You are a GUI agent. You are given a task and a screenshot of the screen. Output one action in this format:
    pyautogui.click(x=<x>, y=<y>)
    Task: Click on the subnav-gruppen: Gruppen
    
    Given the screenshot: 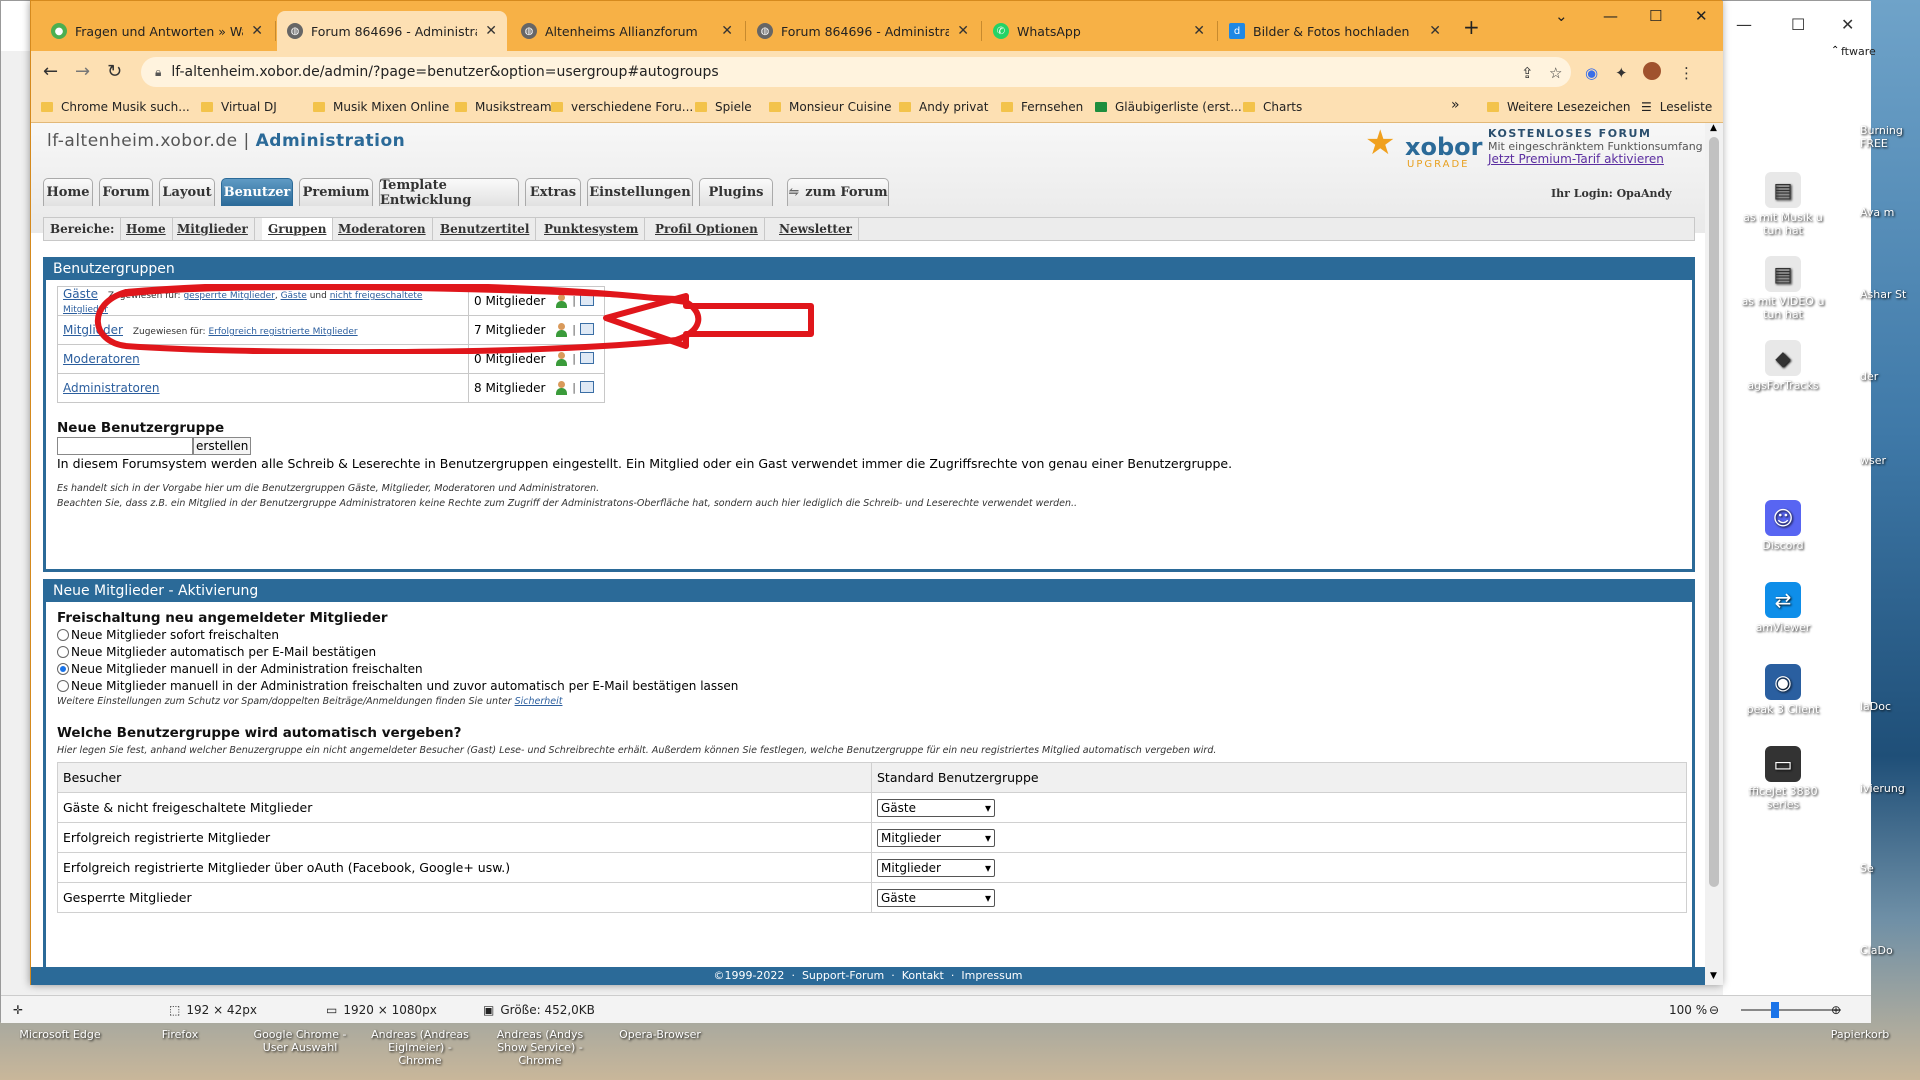 What is the action you would take?
    pyautogui.click(x=298, y=229)
    